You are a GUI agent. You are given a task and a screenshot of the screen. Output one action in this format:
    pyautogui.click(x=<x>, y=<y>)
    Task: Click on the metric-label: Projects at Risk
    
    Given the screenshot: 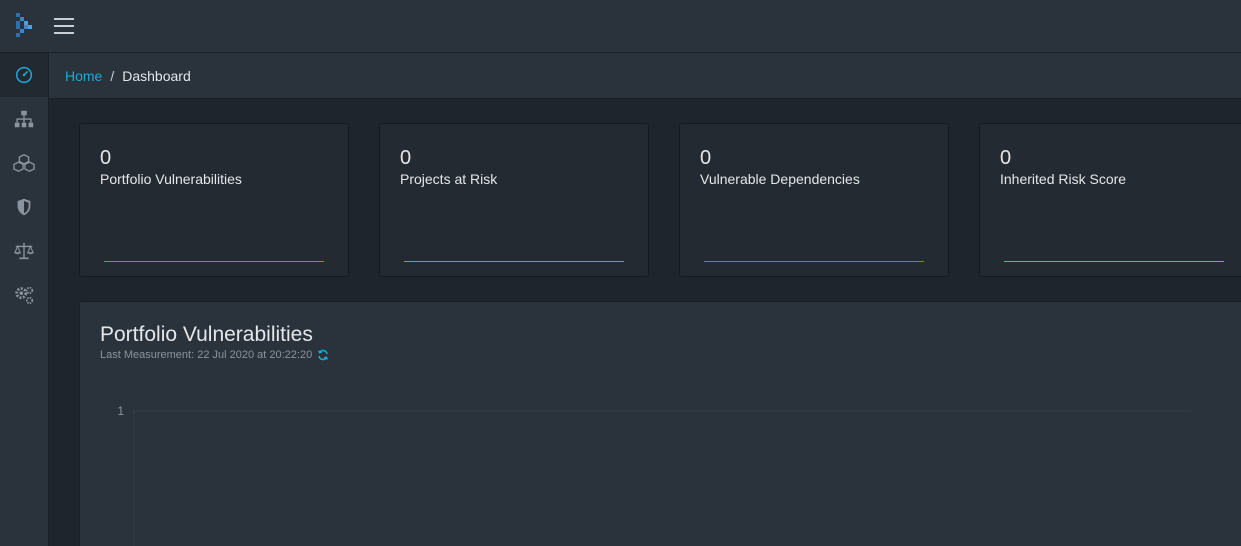 What is the action you would take?
    pyautogui.click(x=449, y=179)
    